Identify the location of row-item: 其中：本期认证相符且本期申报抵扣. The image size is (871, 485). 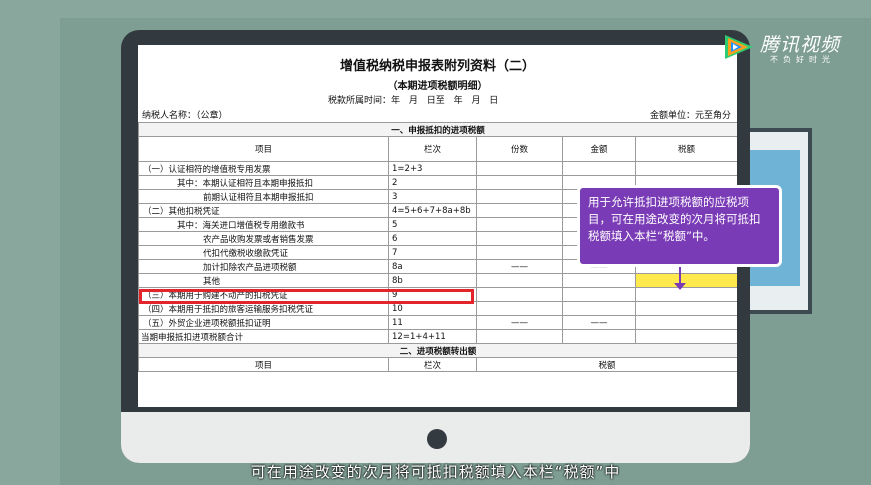
(263, 182).